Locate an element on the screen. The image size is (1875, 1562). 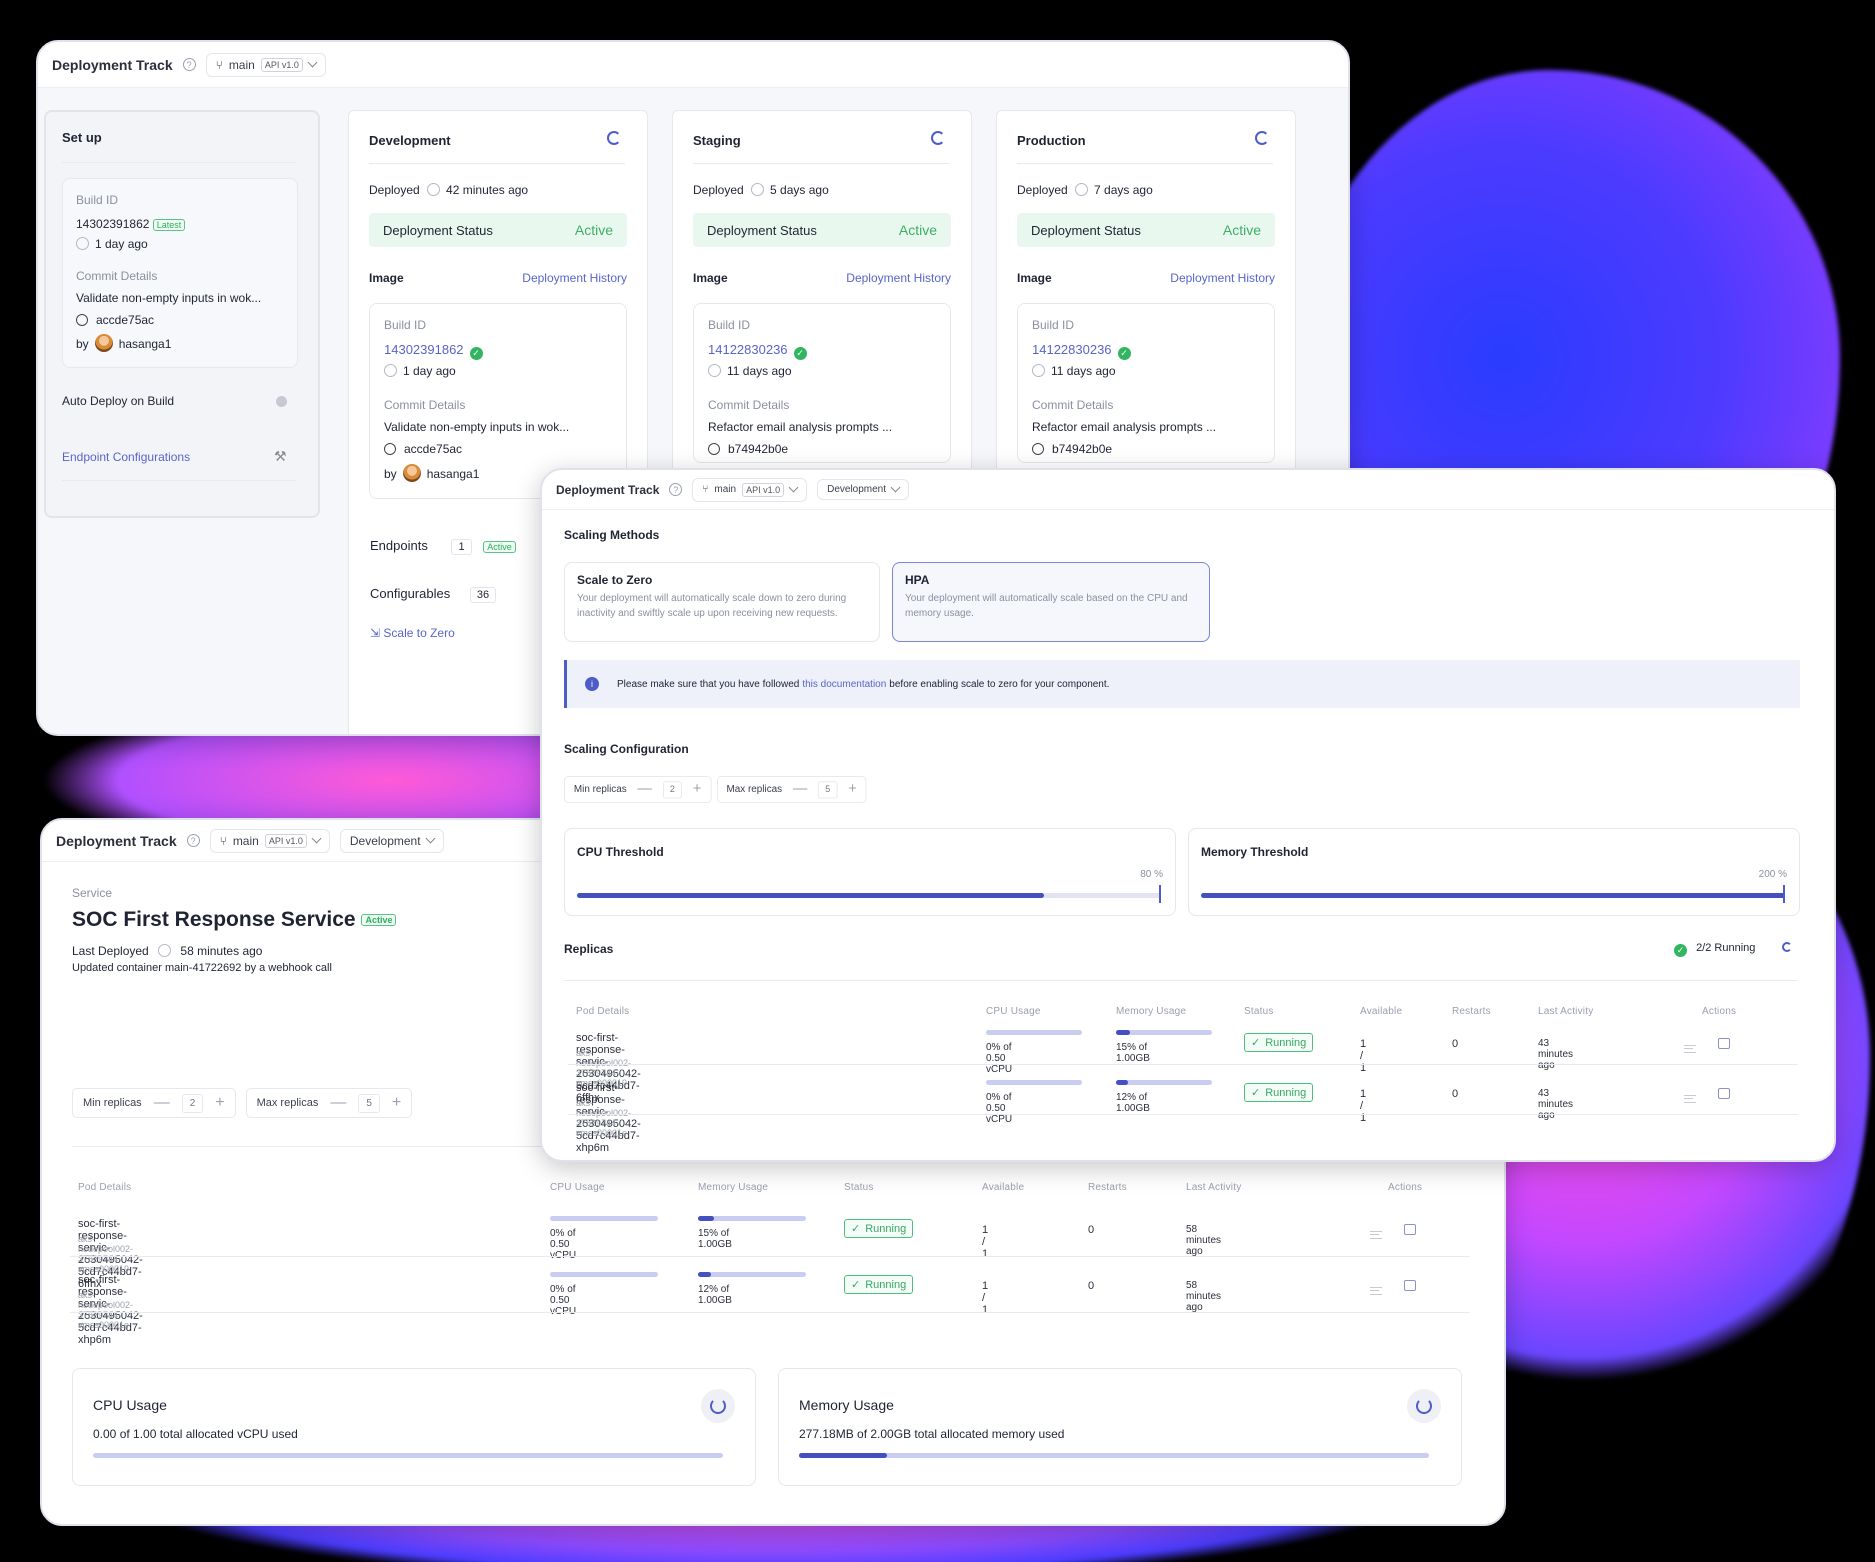
env-name: Staging is located at coordinates (717, 140).